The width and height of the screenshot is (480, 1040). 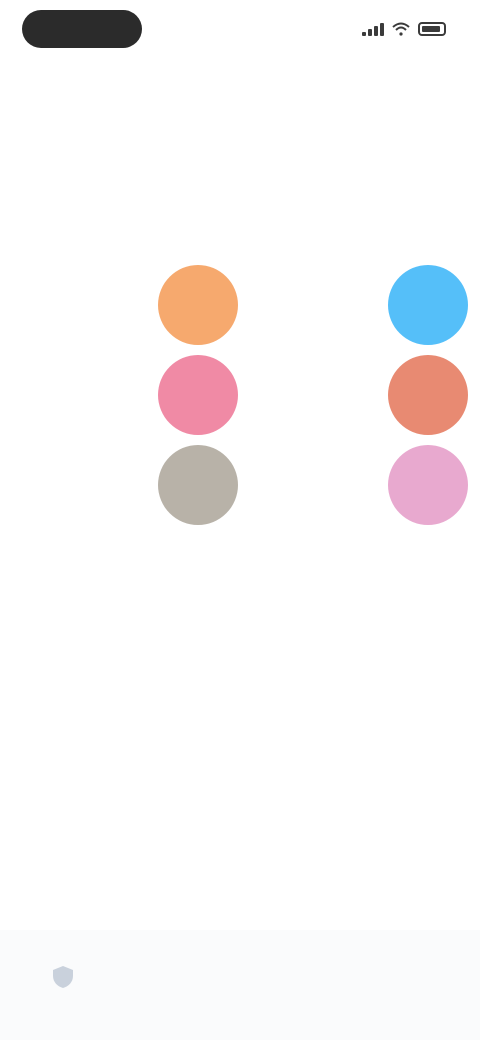 What do you see at coordinates (240, 30) in the screenshot?
I see `status-bar` at bounding box center [240, 30].